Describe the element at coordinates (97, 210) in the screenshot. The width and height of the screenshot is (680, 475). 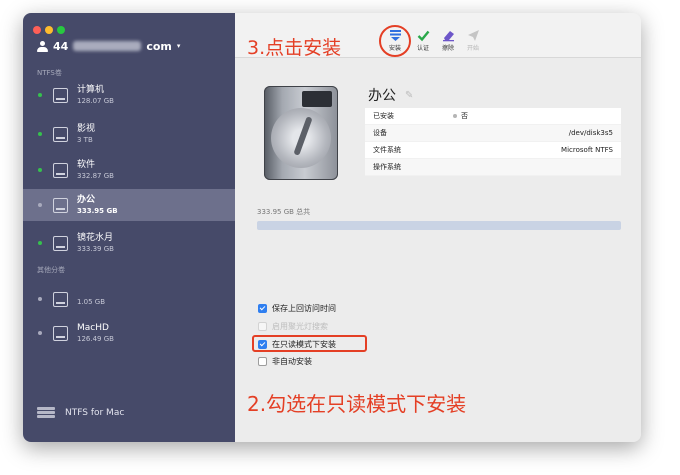
I see `volume-size: 333.95 GB` at that location.